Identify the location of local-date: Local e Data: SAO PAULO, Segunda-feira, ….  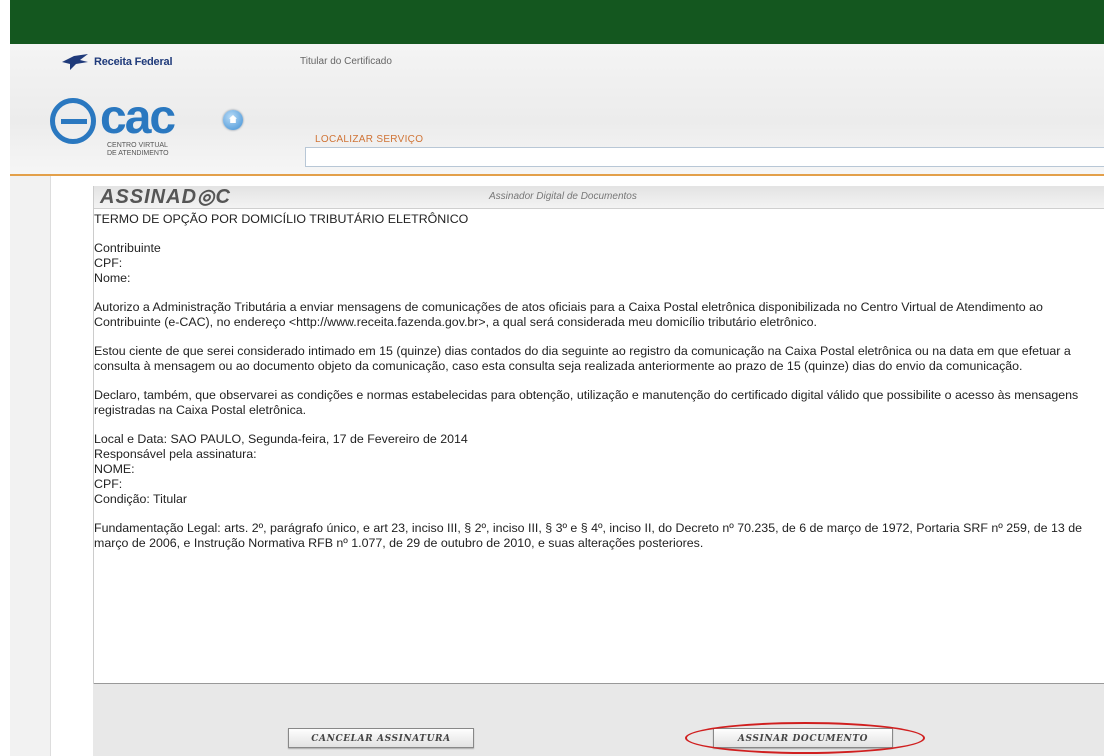
(281, 439).